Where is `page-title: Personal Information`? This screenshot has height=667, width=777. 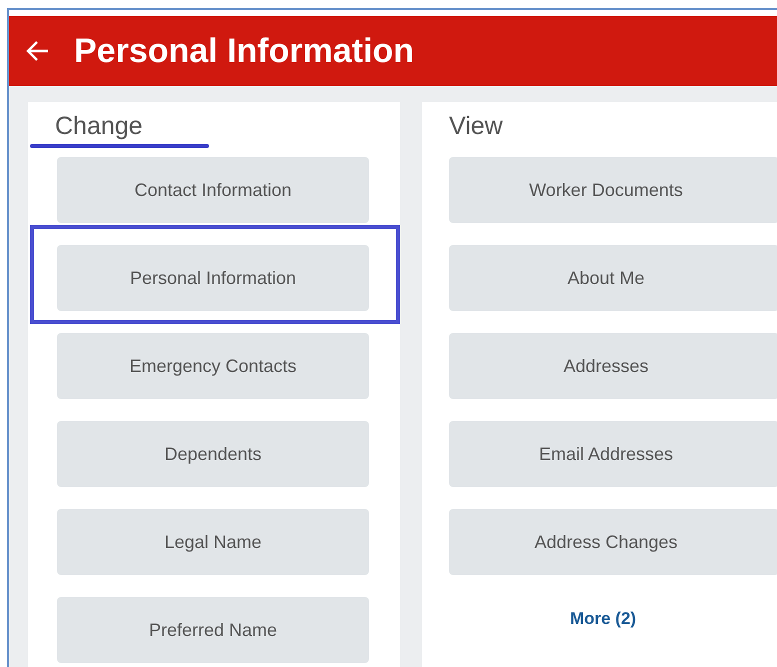
page-title: Personal Information is located at coordinates (244, 51).